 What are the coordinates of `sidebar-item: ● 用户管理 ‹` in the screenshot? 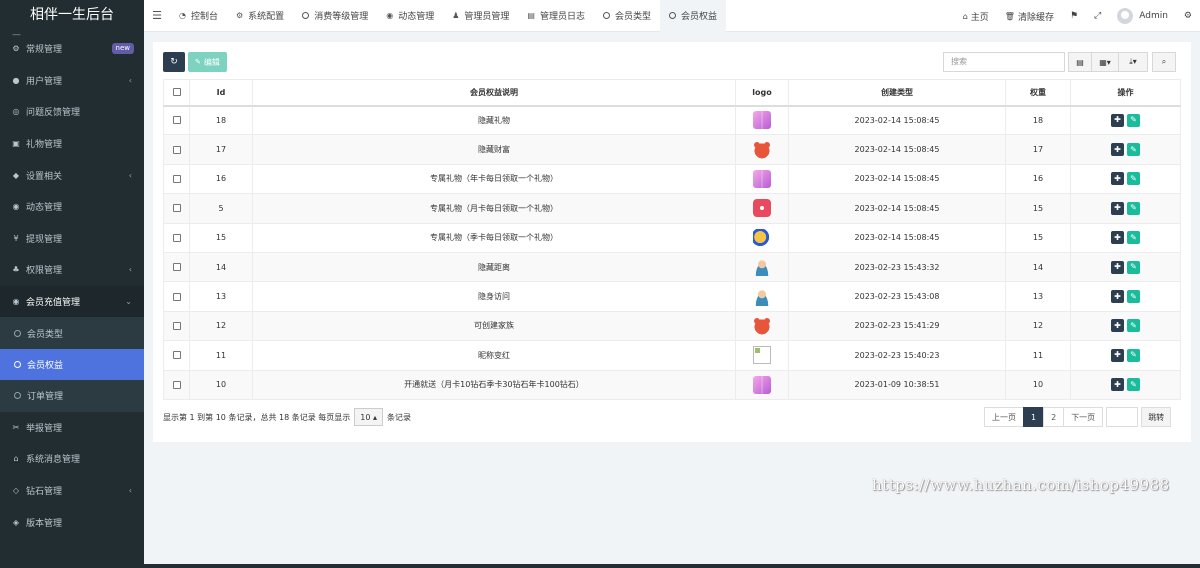 It's located at (72, 81).